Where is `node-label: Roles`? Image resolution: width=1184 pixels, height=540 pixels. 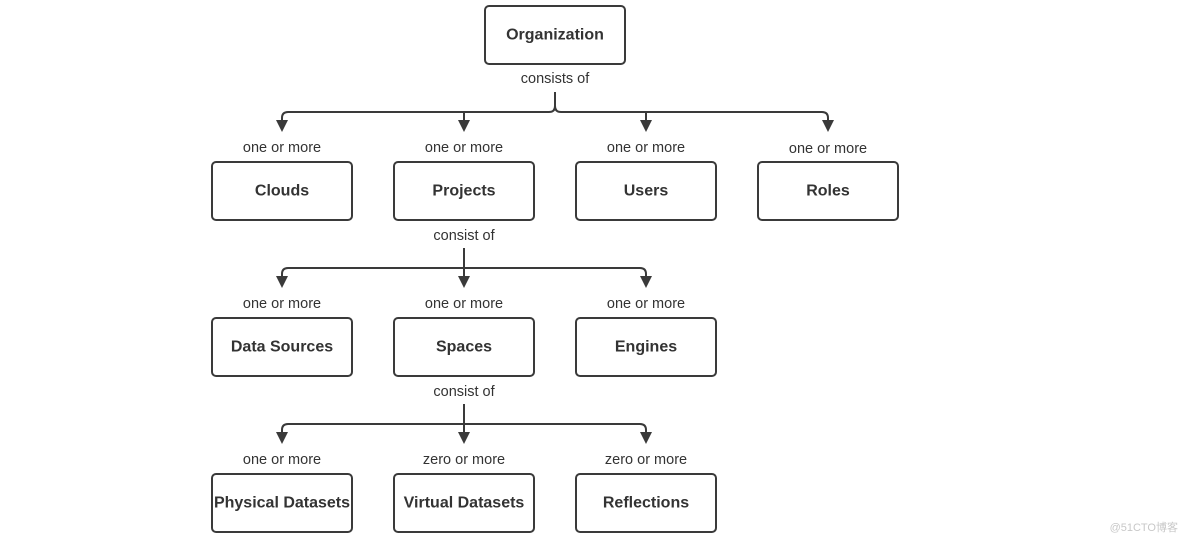
node-label: Roles is located at coordinates (828, 191).